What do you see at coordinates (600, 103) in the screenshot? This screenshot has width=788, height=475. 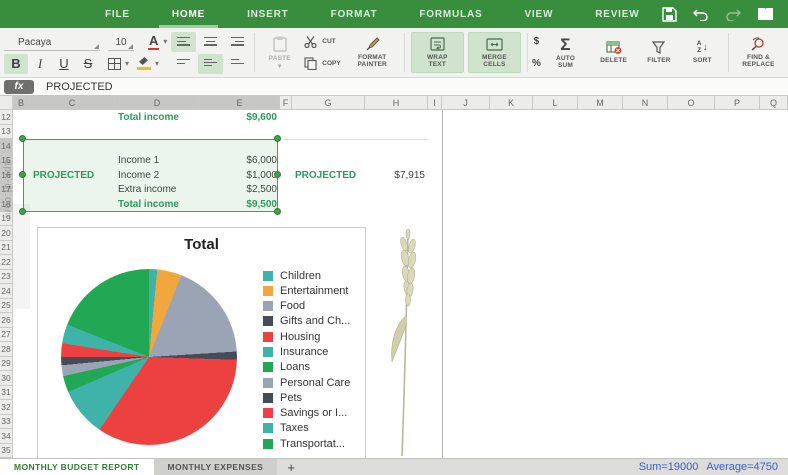 I see `column-header-m: M` at bounding box center [600, 103].